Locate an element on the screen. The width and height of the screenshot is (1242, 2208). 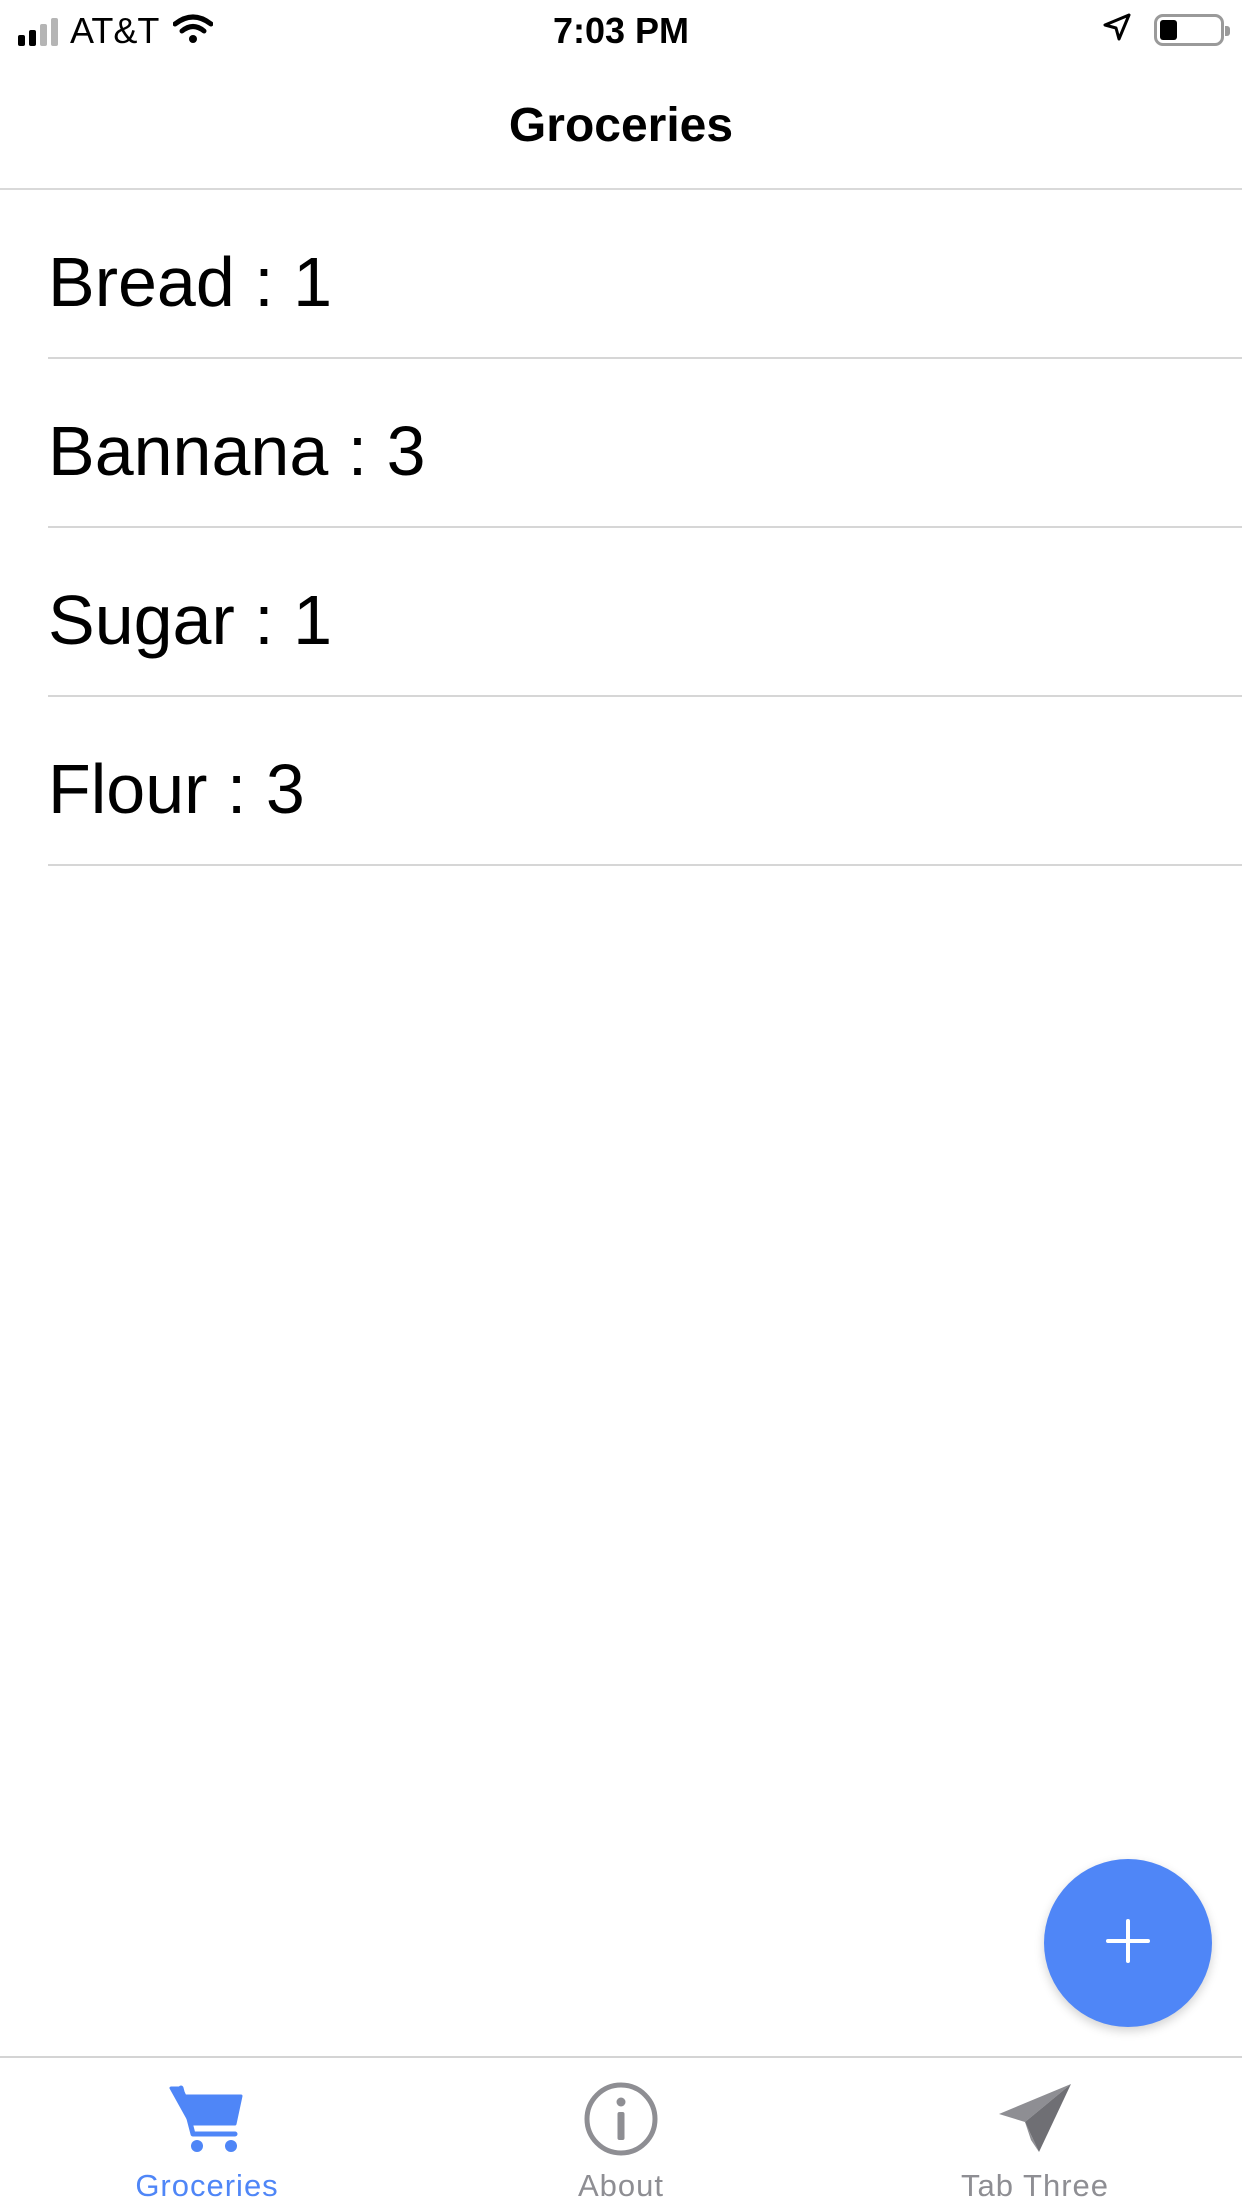
list-item-label: Flour : 3 is located at coordinates (176, 789).